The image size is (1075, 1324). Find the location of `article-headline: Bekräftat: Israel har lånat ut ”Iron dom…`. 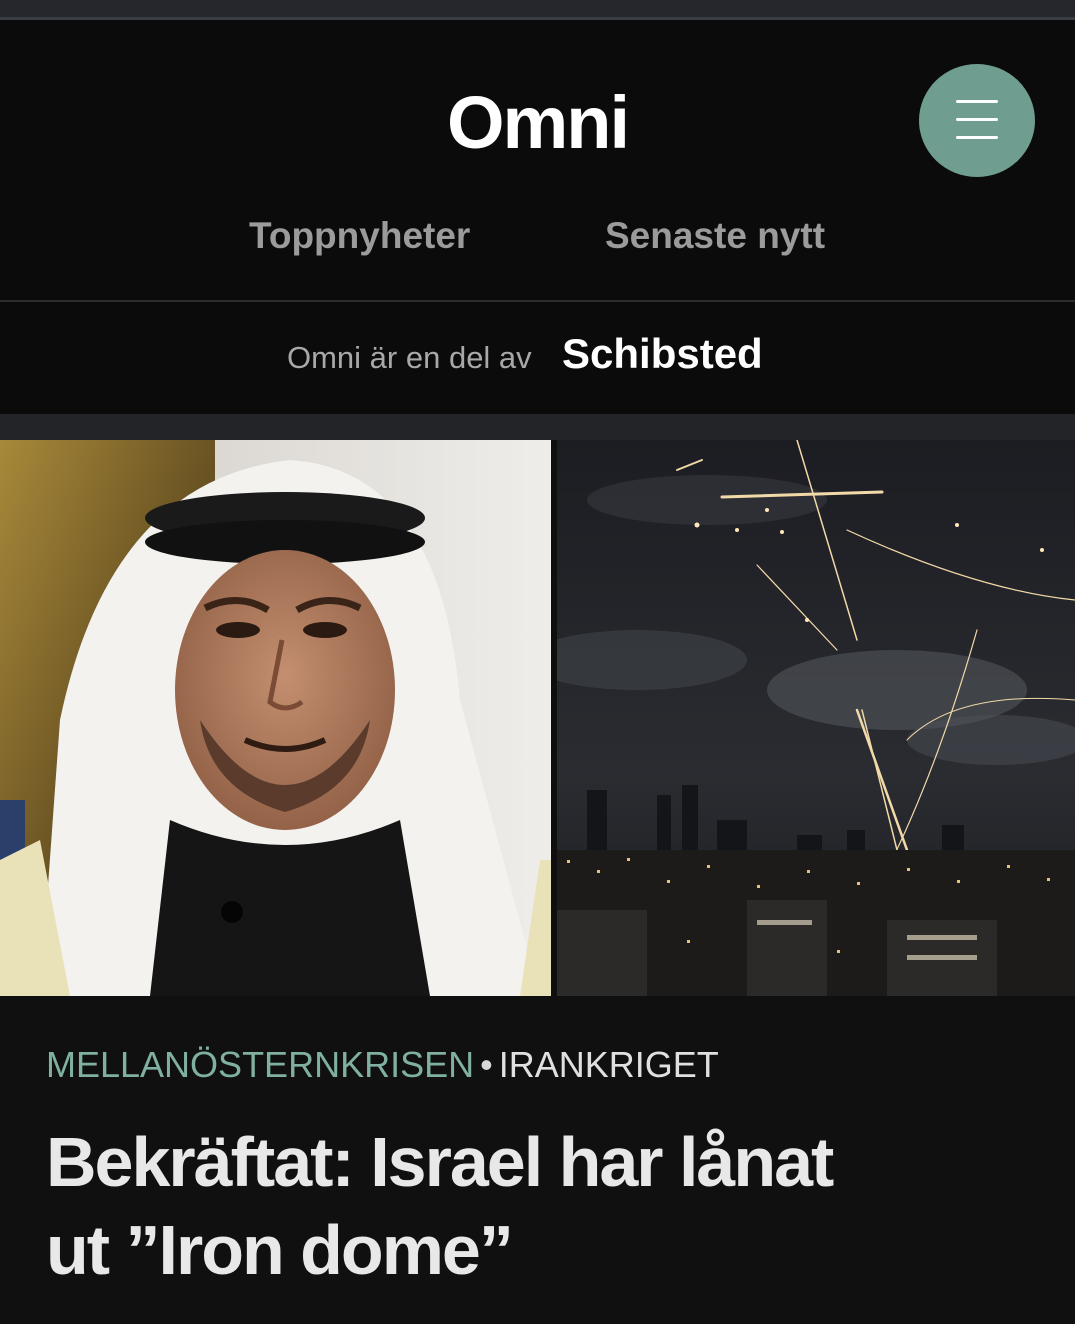

article-headline: Bekräftat: Israel har lånat ut ”Iron dom… is located at coordinates (456, 1206).